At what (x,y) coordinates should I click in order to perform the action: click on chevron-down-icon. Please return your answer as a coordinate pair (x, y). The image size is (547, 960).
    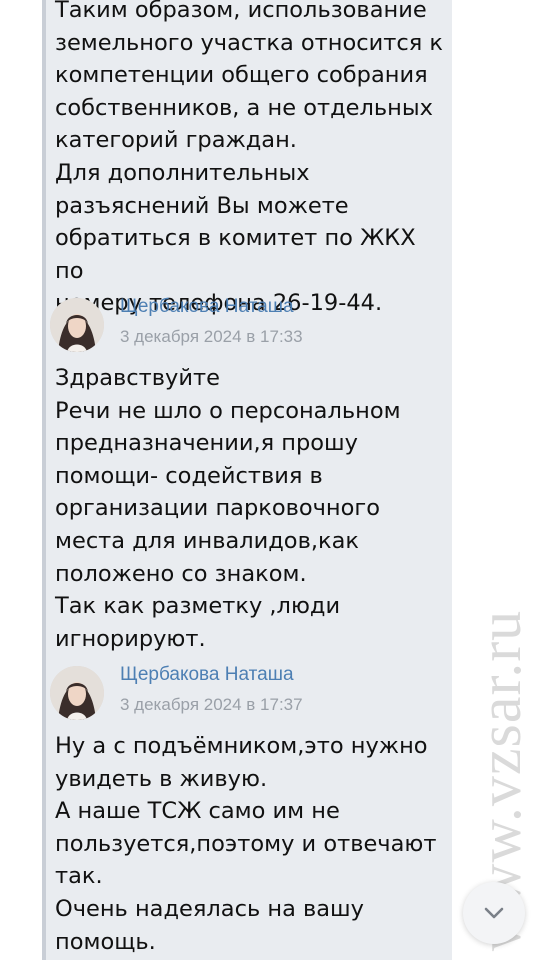
    Looking at the image, I should click on (494, 913).